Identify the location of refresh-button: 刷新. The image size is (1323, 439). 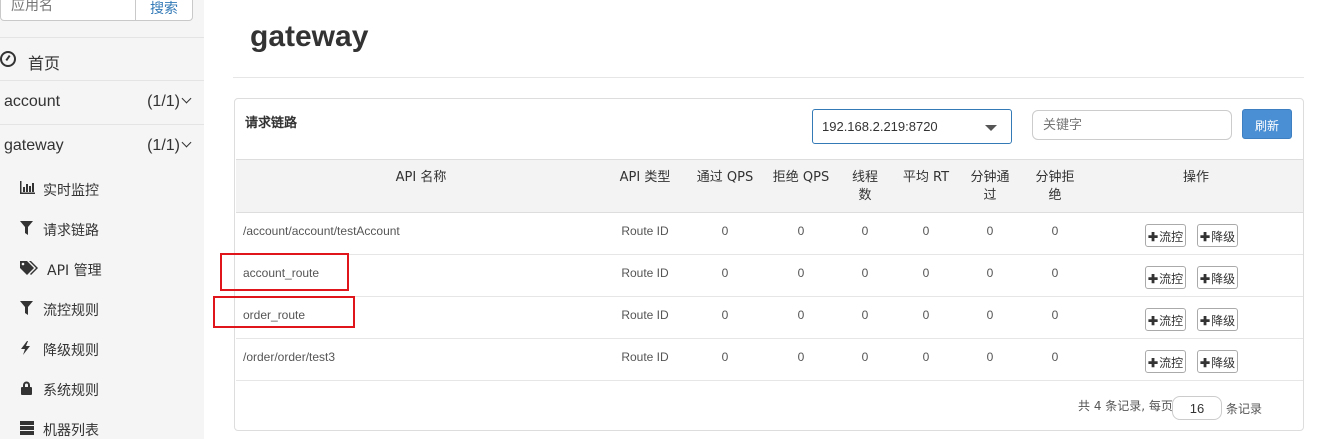
(1267, 124).